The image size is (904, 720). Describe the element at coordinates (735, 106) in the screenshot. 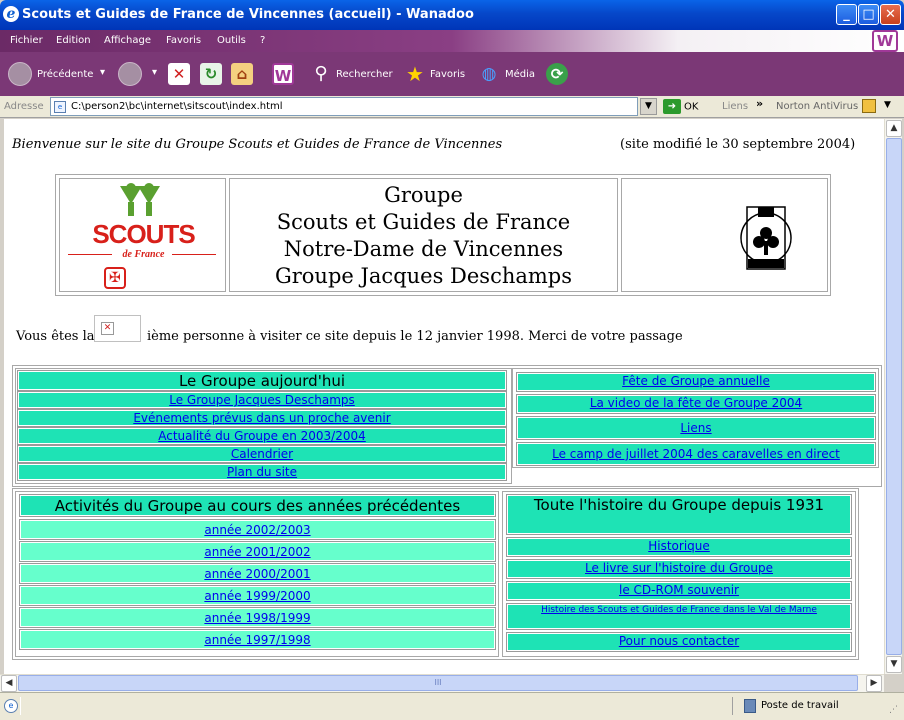

I see `links-toolbar-button: Liens` at that location.